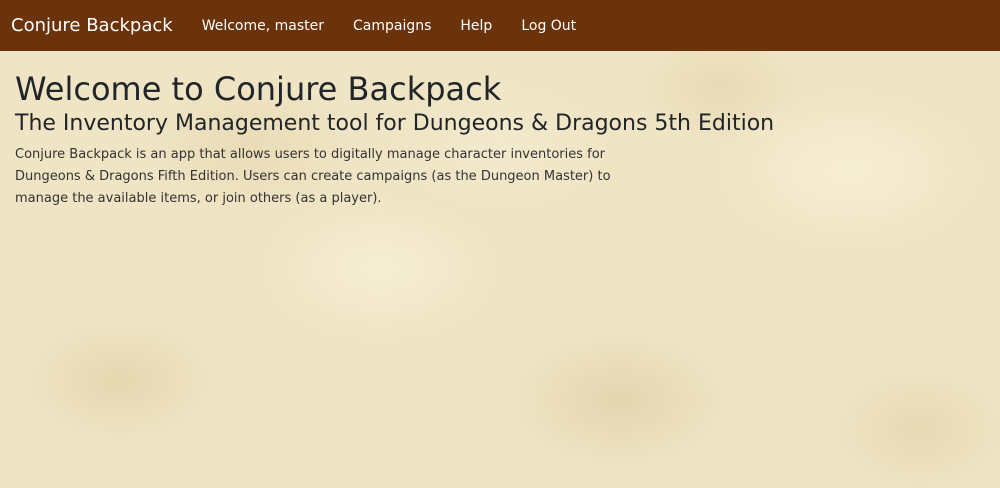 The height and width of the screenshot is (488, 1000). Describe the element at coordinates (258, 89) in the screenshot. I see `page-title: Welcome to Conjure Backpack` at that location.